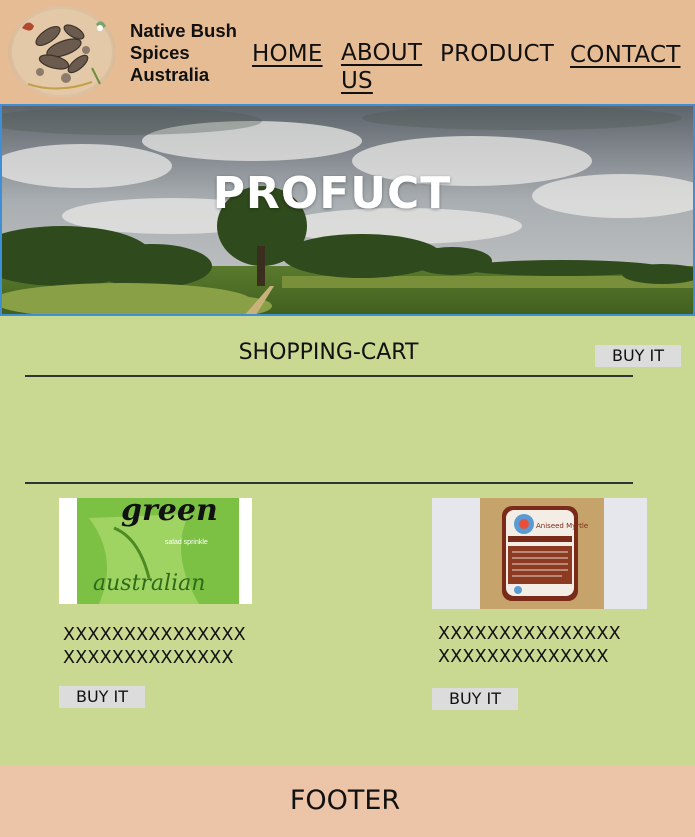 The width and height of the screenshot is (695, 837). I want to click on footer-text: FOOTER, so click(345, 800).